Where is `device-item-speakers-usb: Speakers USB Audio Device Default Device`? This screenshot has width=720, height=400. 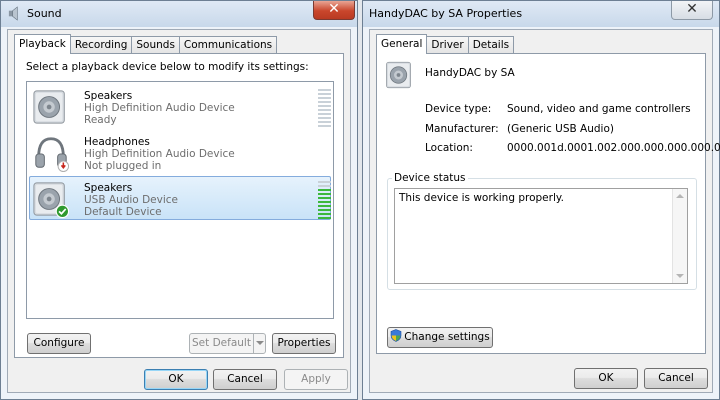
device-item-speakers-usb: Speakers USB Audio Device Default Device is located at coordinates (180, 198).